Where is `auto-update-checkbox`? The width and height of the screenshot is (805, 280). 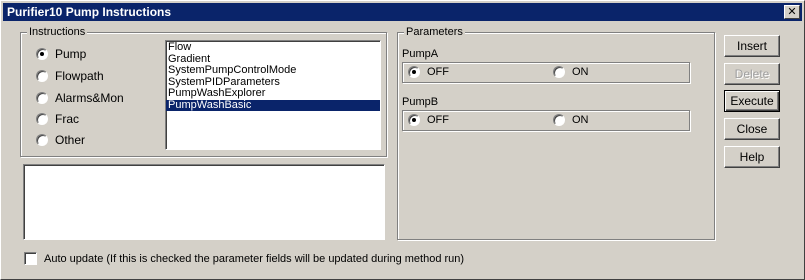
auto-update-checkbox is located at coordinates (30, 258).